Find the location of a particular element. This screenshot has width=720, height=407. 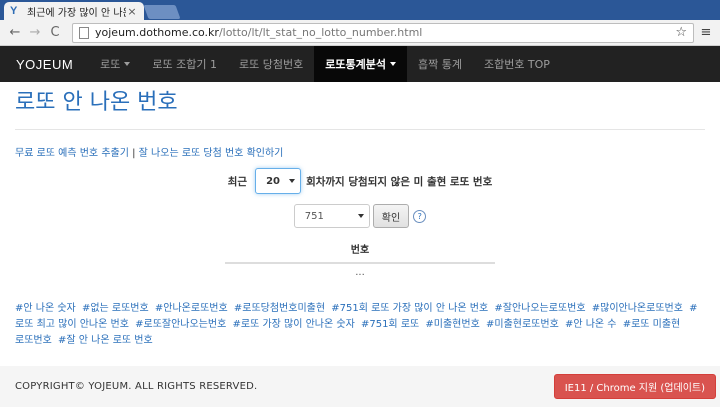

recent-count-value: 20 is located at coordinates (273, 181).